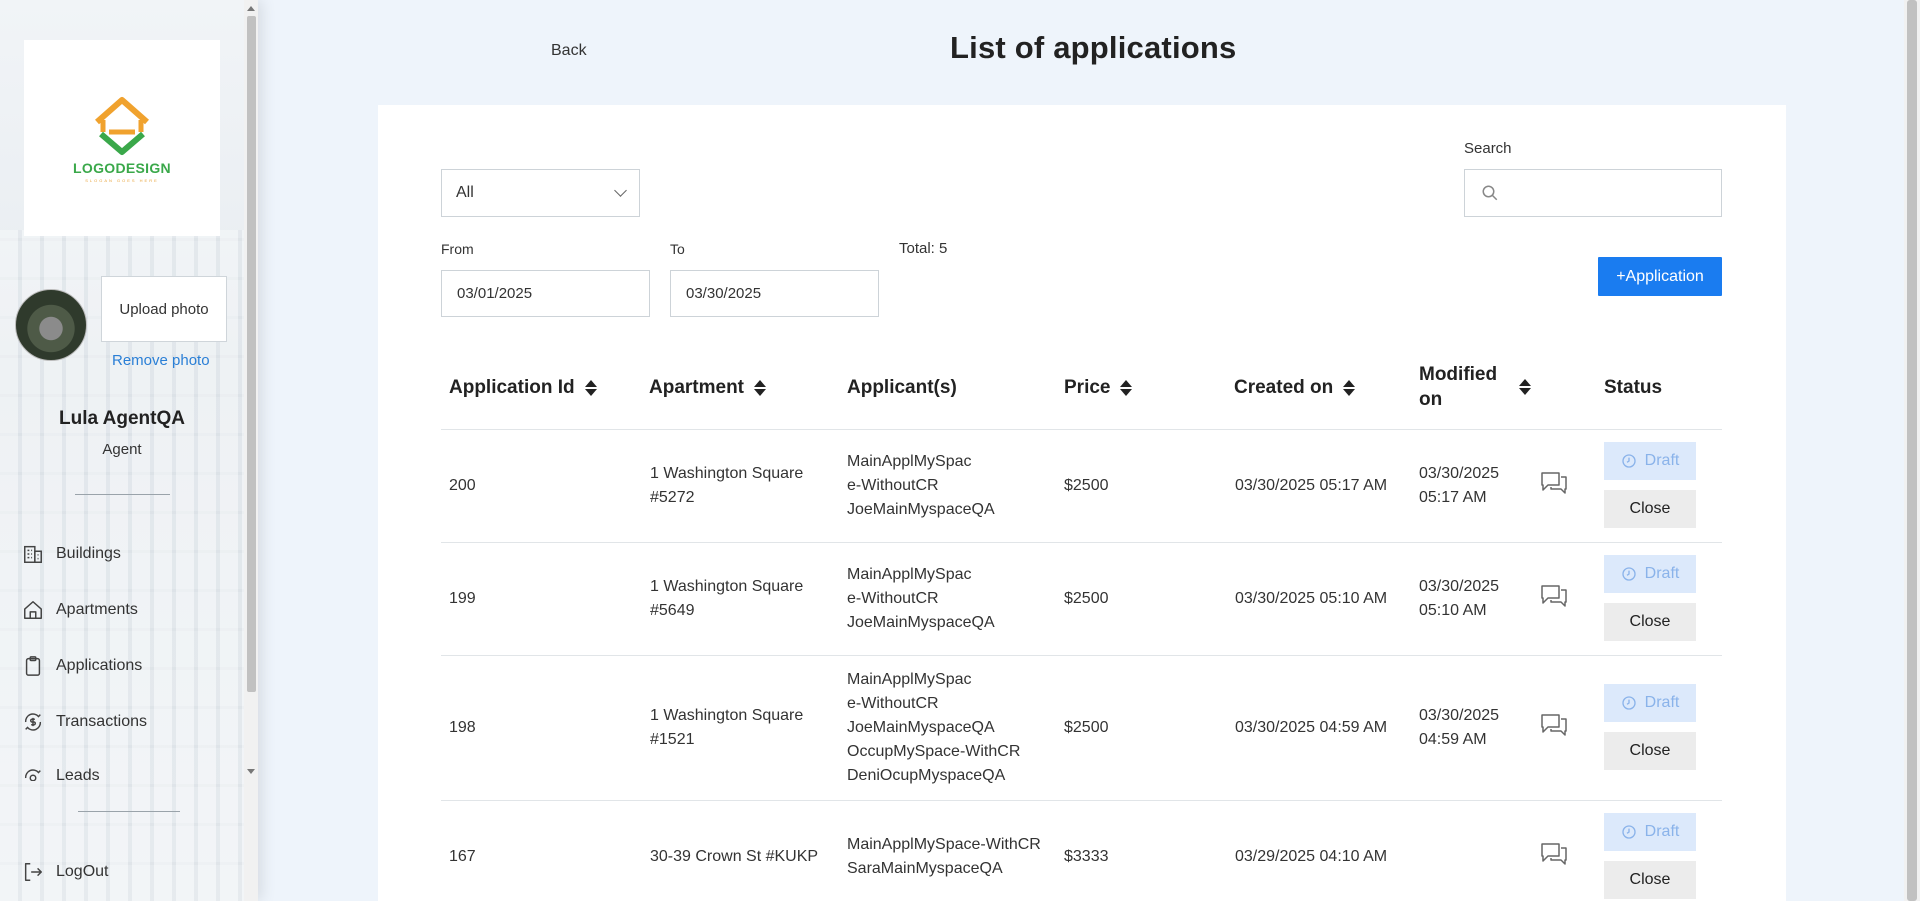 Image resolution: width=1920 pixels, height=901 pixels. I want to click on cell-id: 167, so click(462, 856).